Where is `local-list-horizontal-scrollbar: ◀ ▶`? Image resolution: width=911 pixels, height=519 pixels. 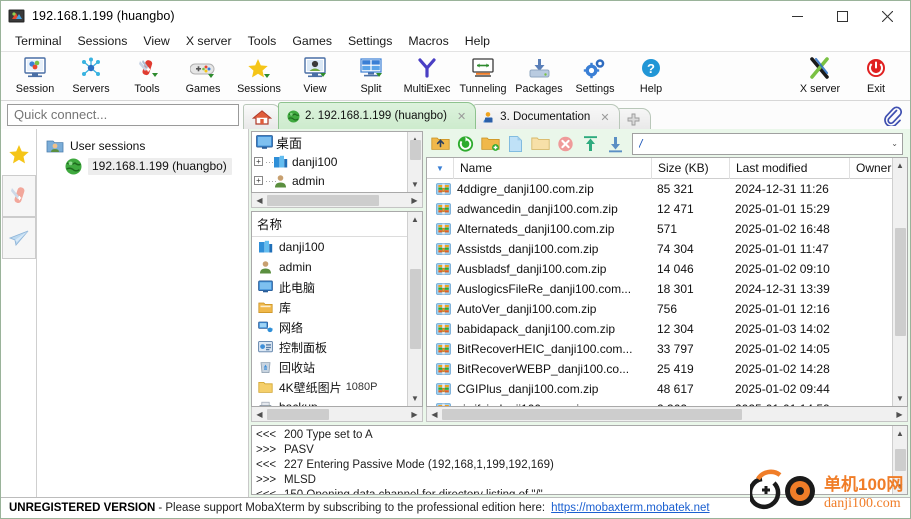 local-list-horizontal-scrollbar: ◀ ▶ is located at coordinates (337, 414).